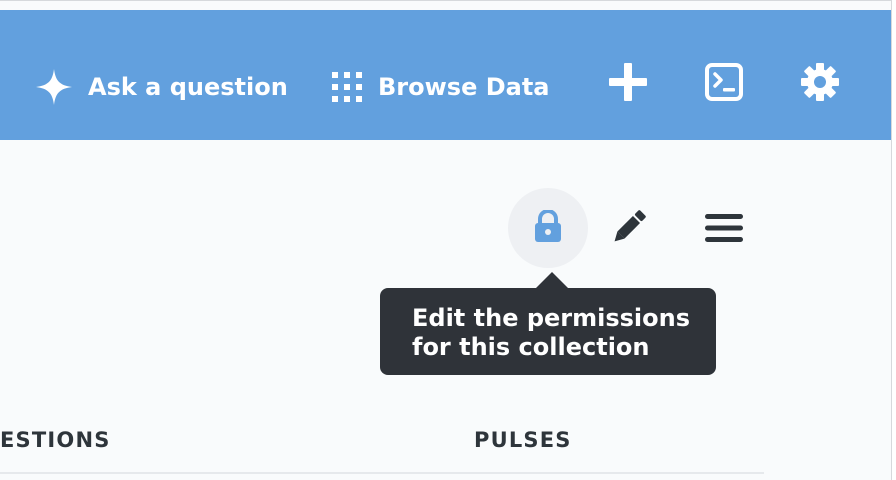 The width and height of the screenshot is (896, 480). I want to click on ask-question-label: Ask a question, so click(188, 87).